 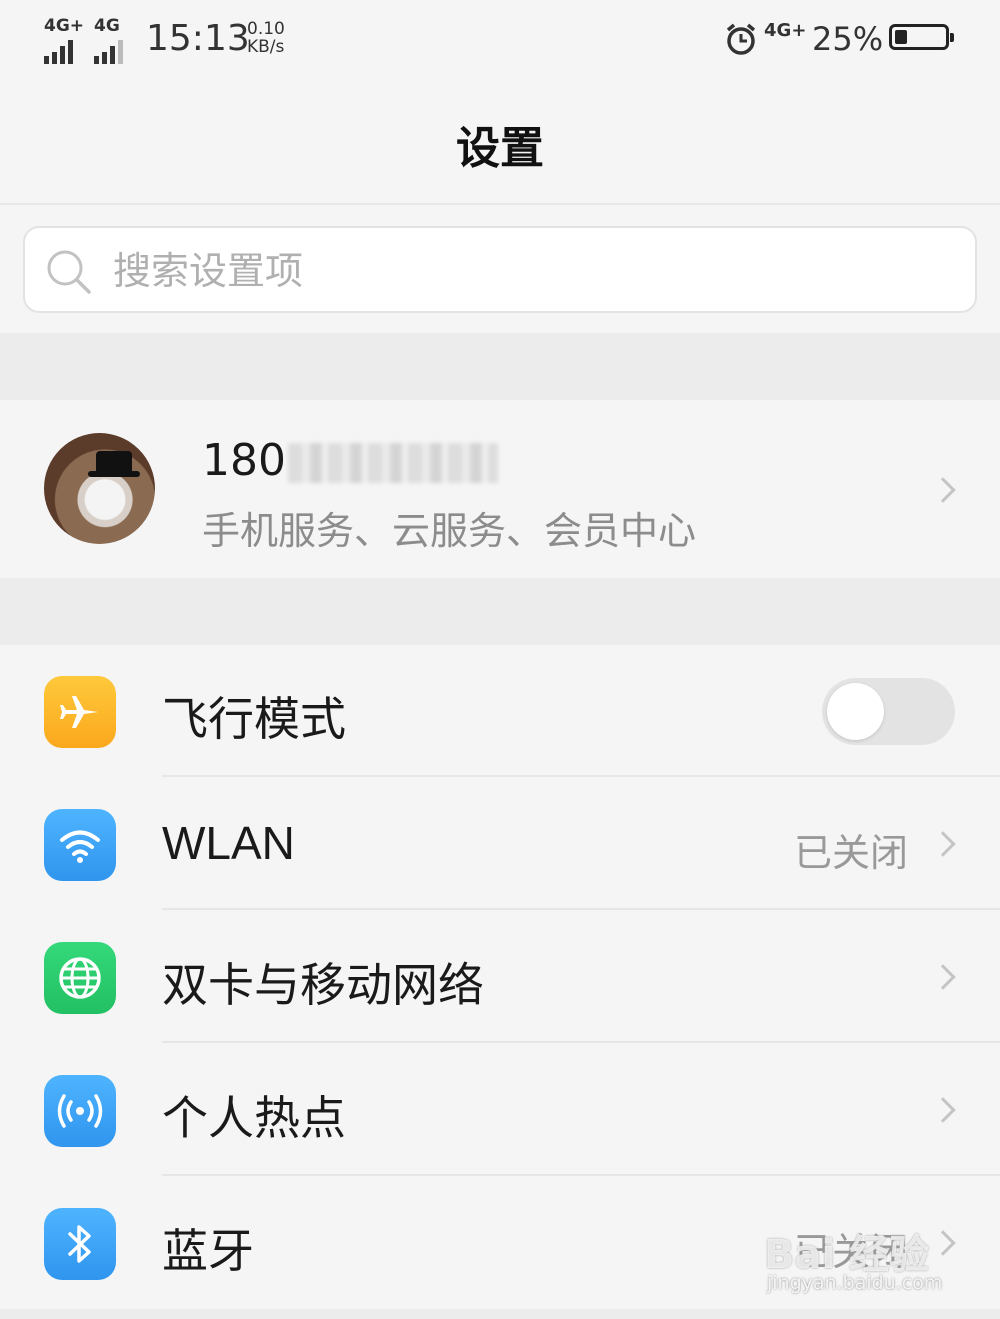 What do you see at coordinates (392, 463) in the screenshot?
I see `phone-mask` at bounding box center [392, 463].